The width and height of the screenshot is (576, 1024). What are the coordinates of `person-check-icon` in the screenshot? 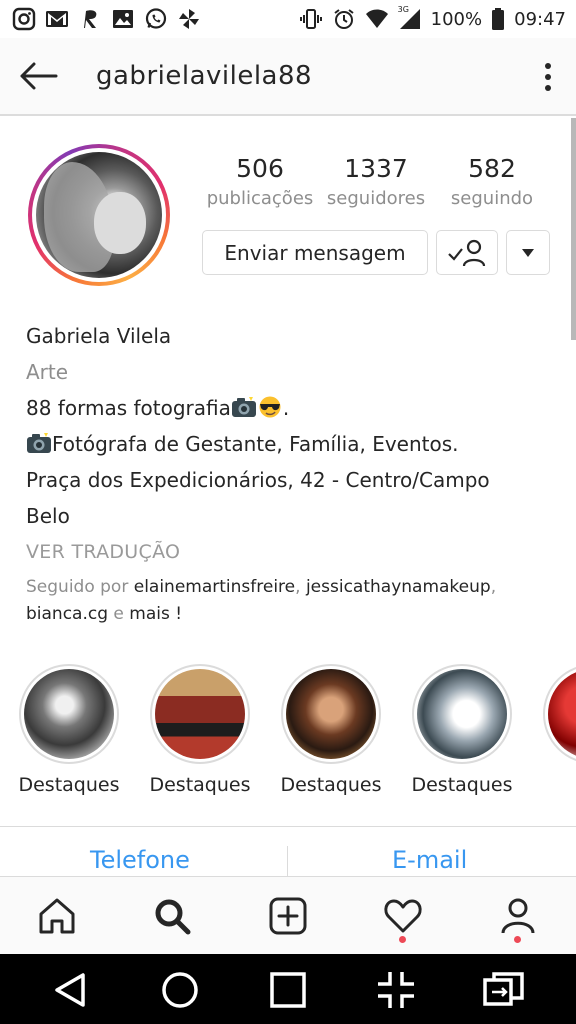 It's located at (467, 252).